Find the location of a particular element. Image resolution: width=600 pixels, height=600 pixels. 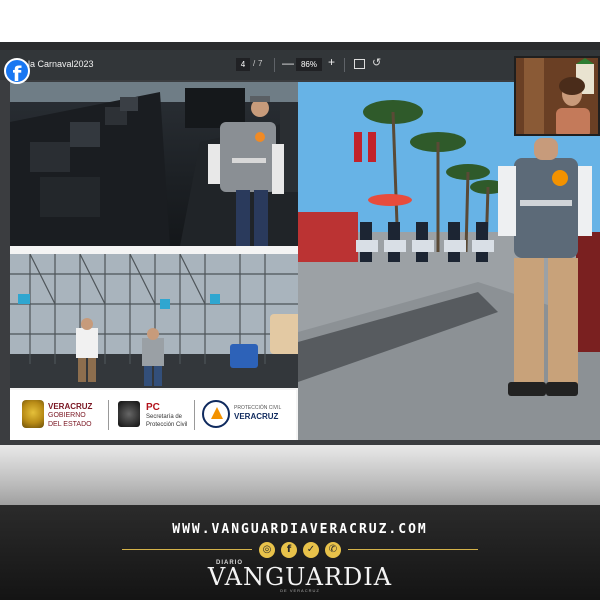

photo-stage-backstage-art is located at coordinates (173, 164).